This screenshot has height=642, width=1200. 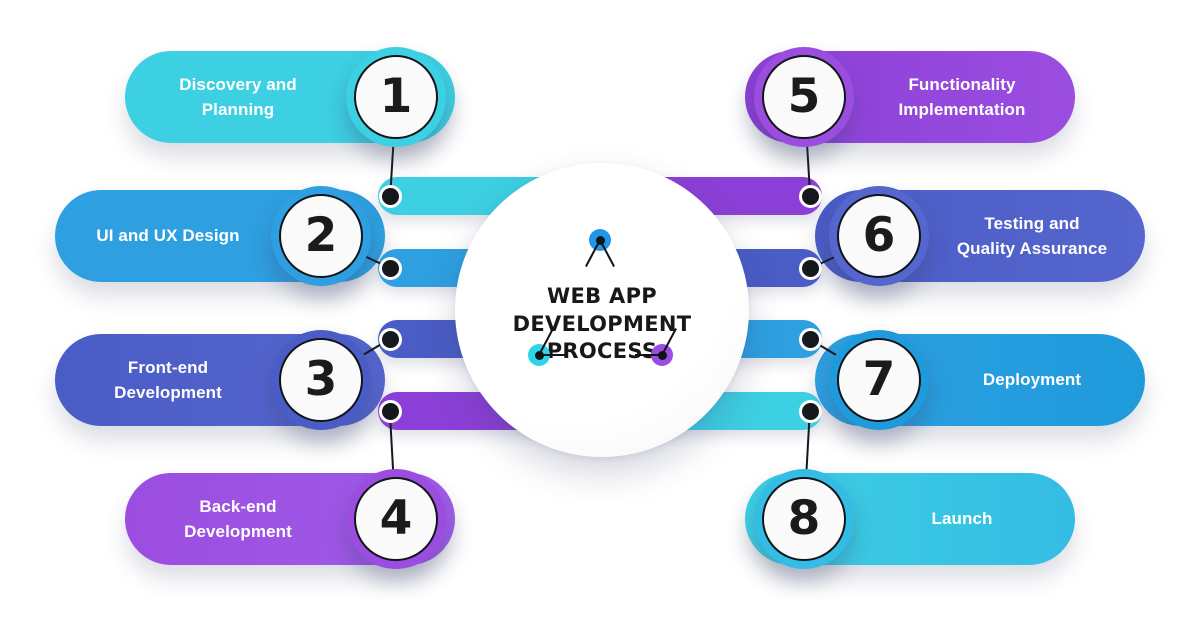 What do you see at coordinates (602, 324) in the screenshot?
I see `center-hub-title: WEB APP DEVELOPMENT PROCESS` at bounding box center [602, 324].